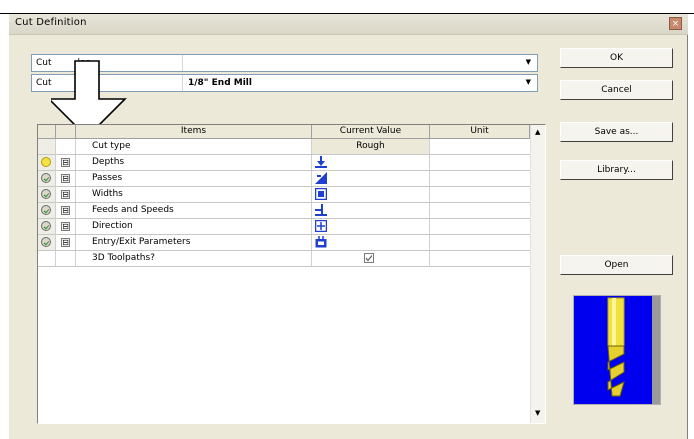 The image size is (694, 439). What do you see at coordinates (194, 242) in the screenshot?
I see `row-item-label: Entry/Exit Parameters` at bounding box center [194, 242].